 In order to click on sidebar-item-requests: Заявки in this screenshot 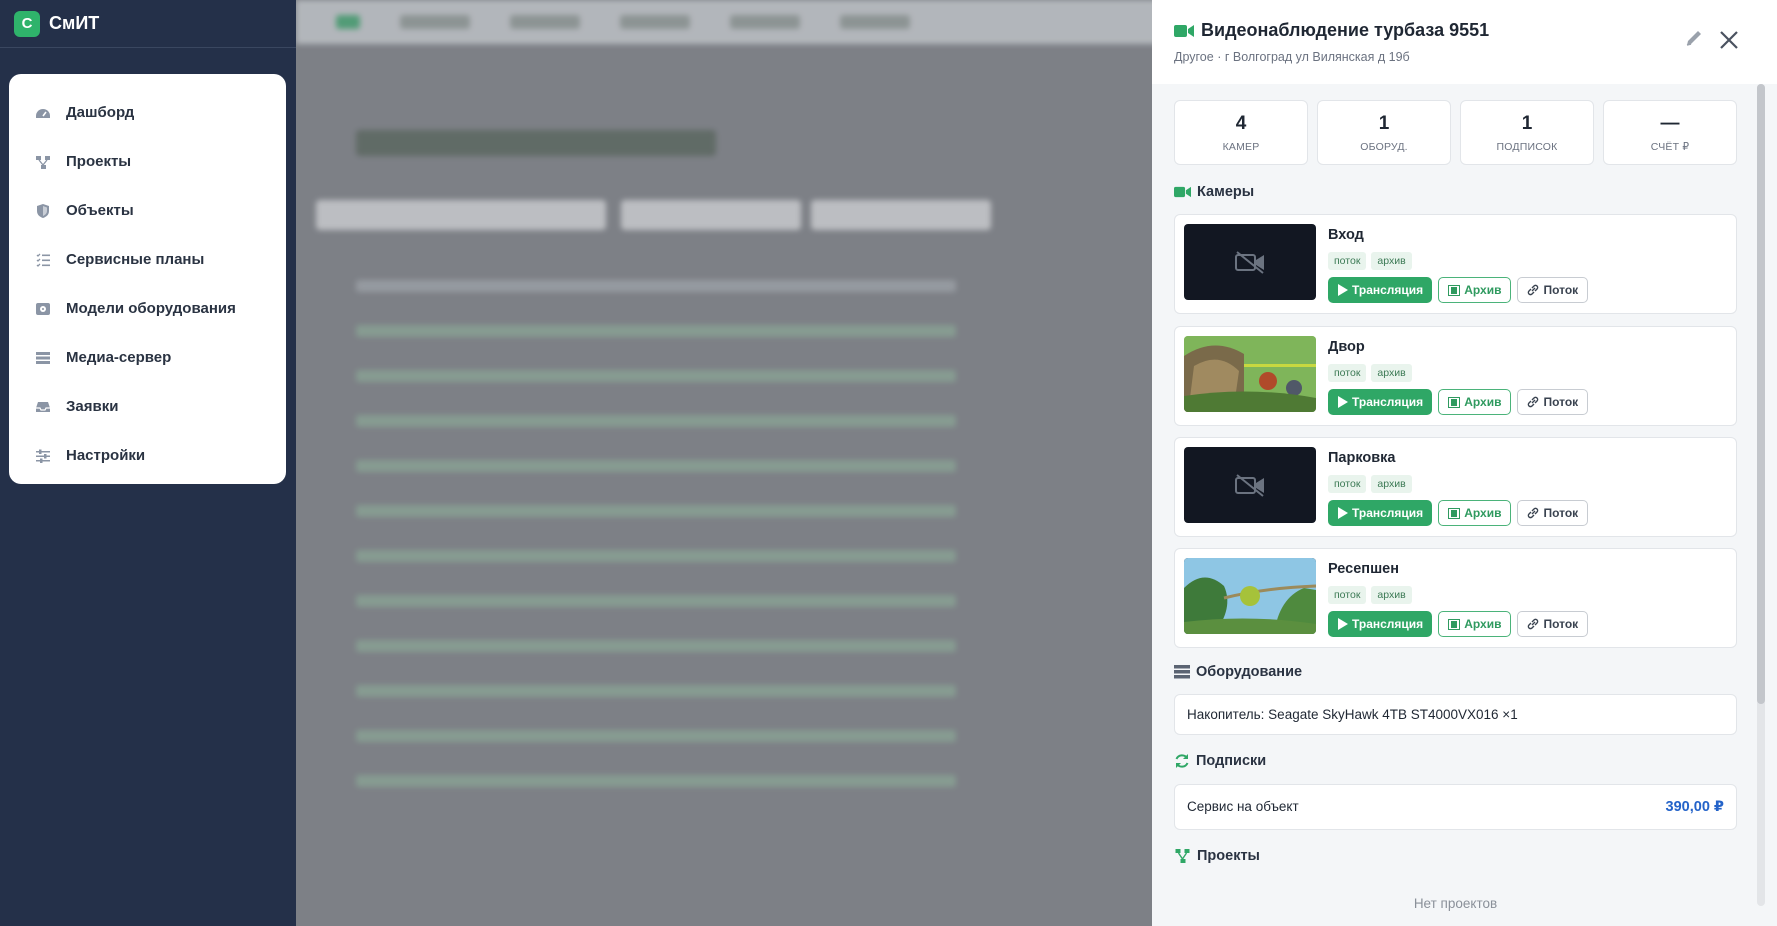, I will do `click(147, 406)`.